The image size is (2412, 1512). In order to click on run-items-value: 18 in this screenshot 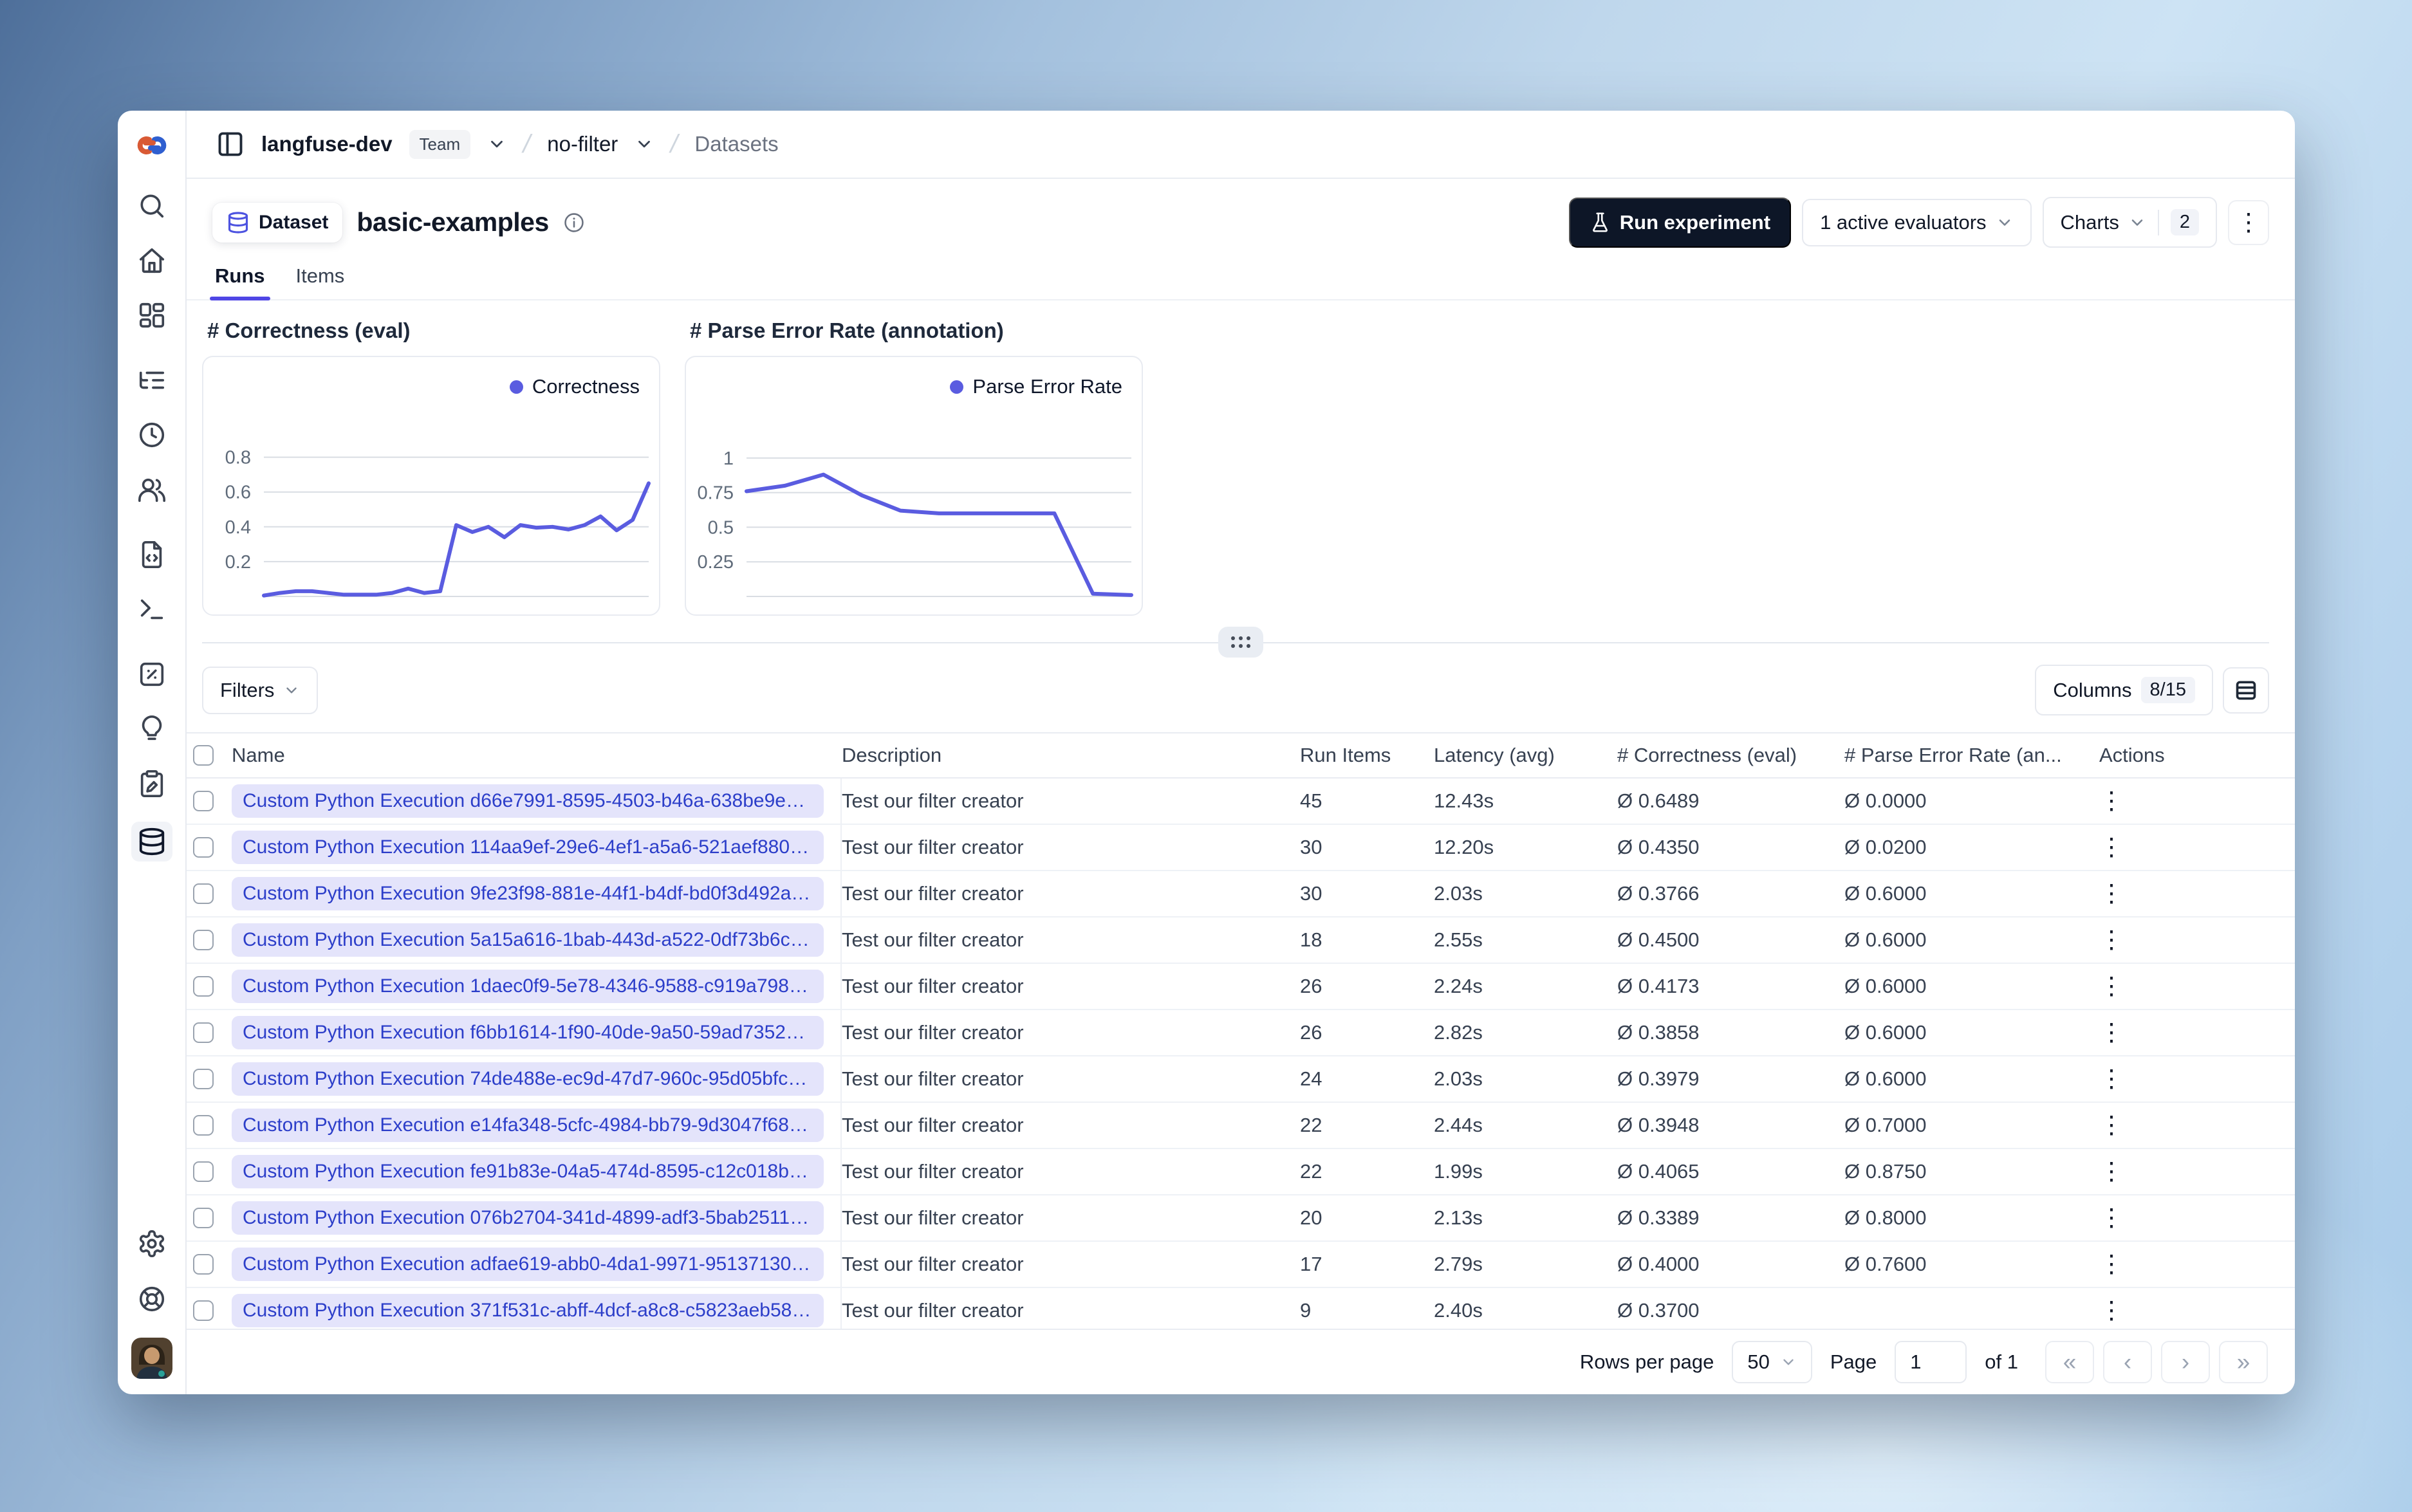, I will do `click(1311, 939)`.